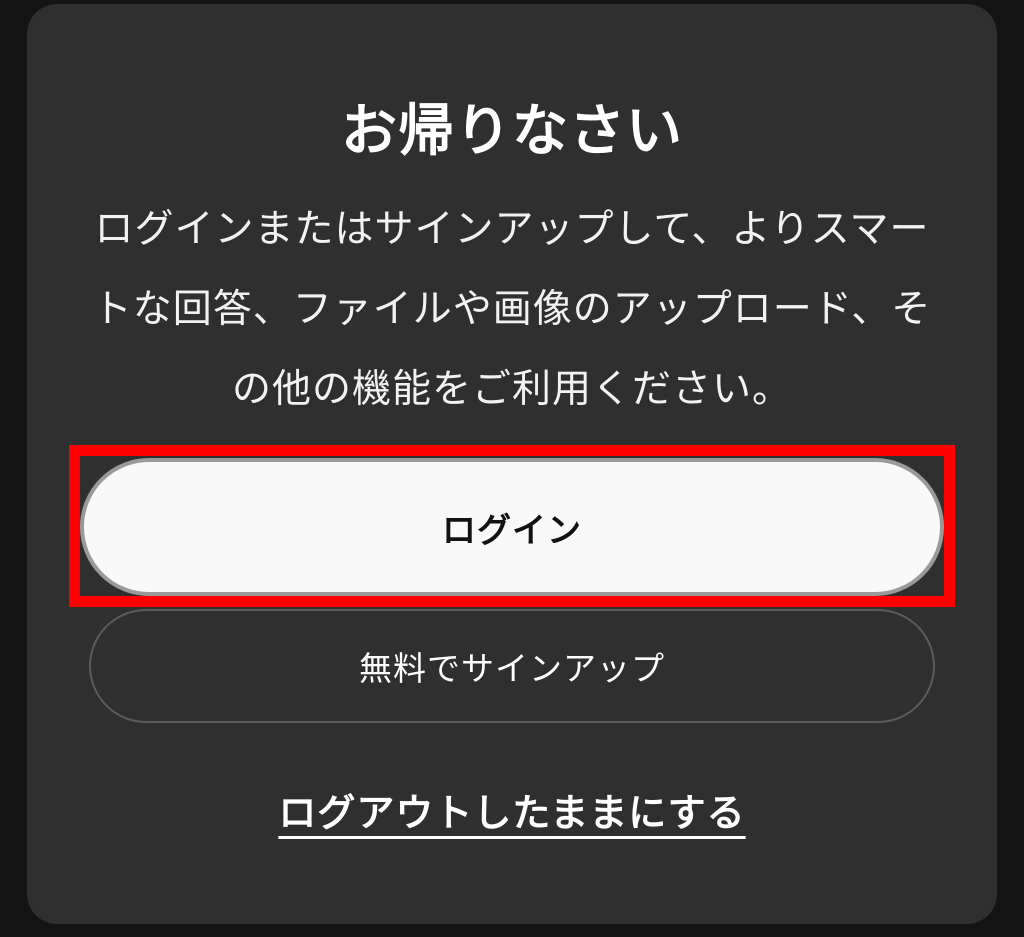  What do you see at coordinates (512, 530) in the screenshot?
I see `login-button-label: ログイン` at bounding box center [512, 530].